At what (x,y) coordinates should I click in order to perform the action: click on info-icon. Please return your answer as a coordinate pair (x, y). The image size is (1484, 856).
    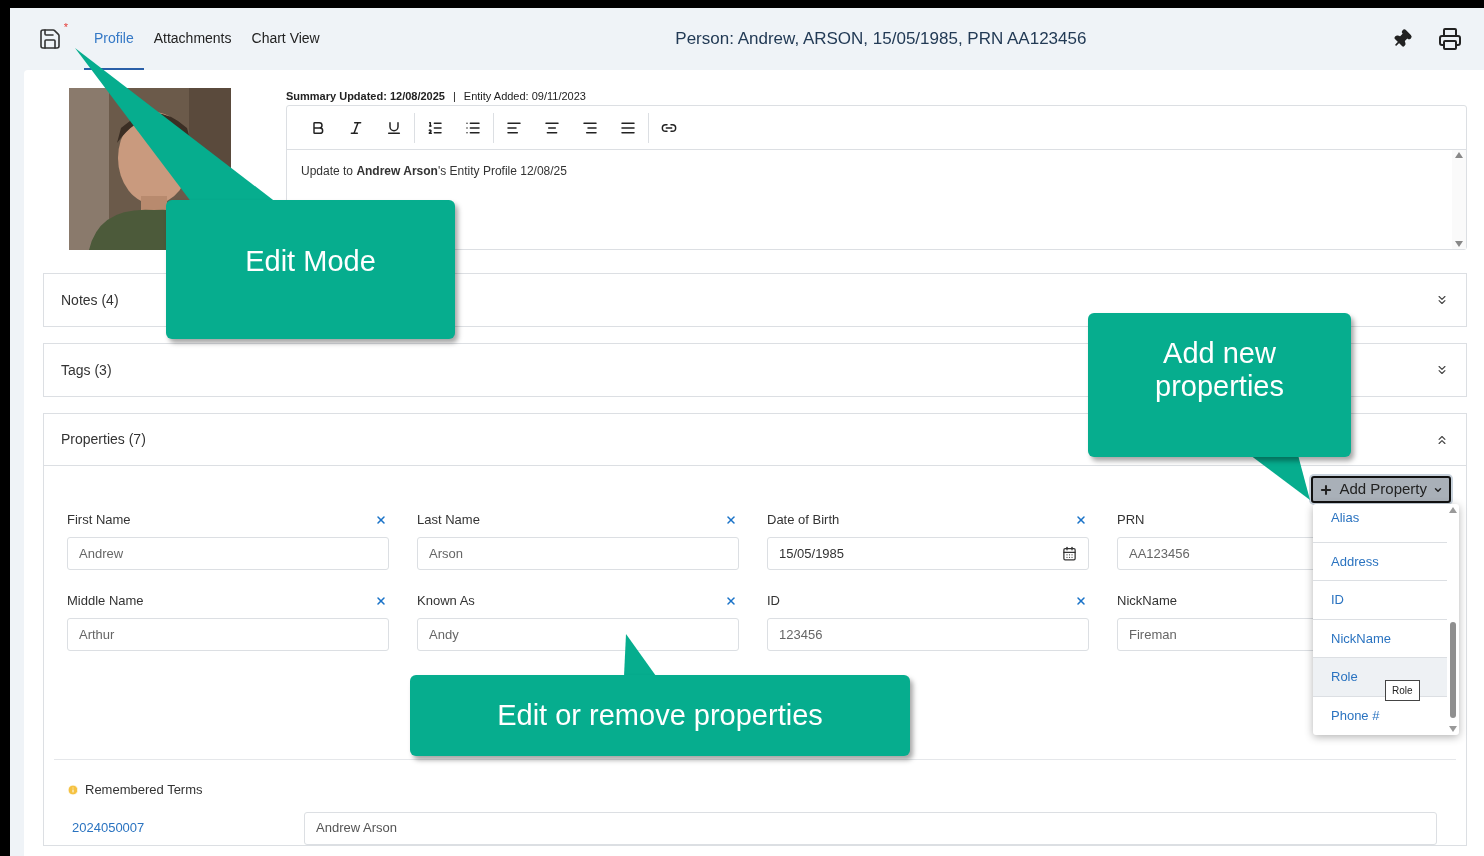
    Looking at the image, I should click on (73, 789).